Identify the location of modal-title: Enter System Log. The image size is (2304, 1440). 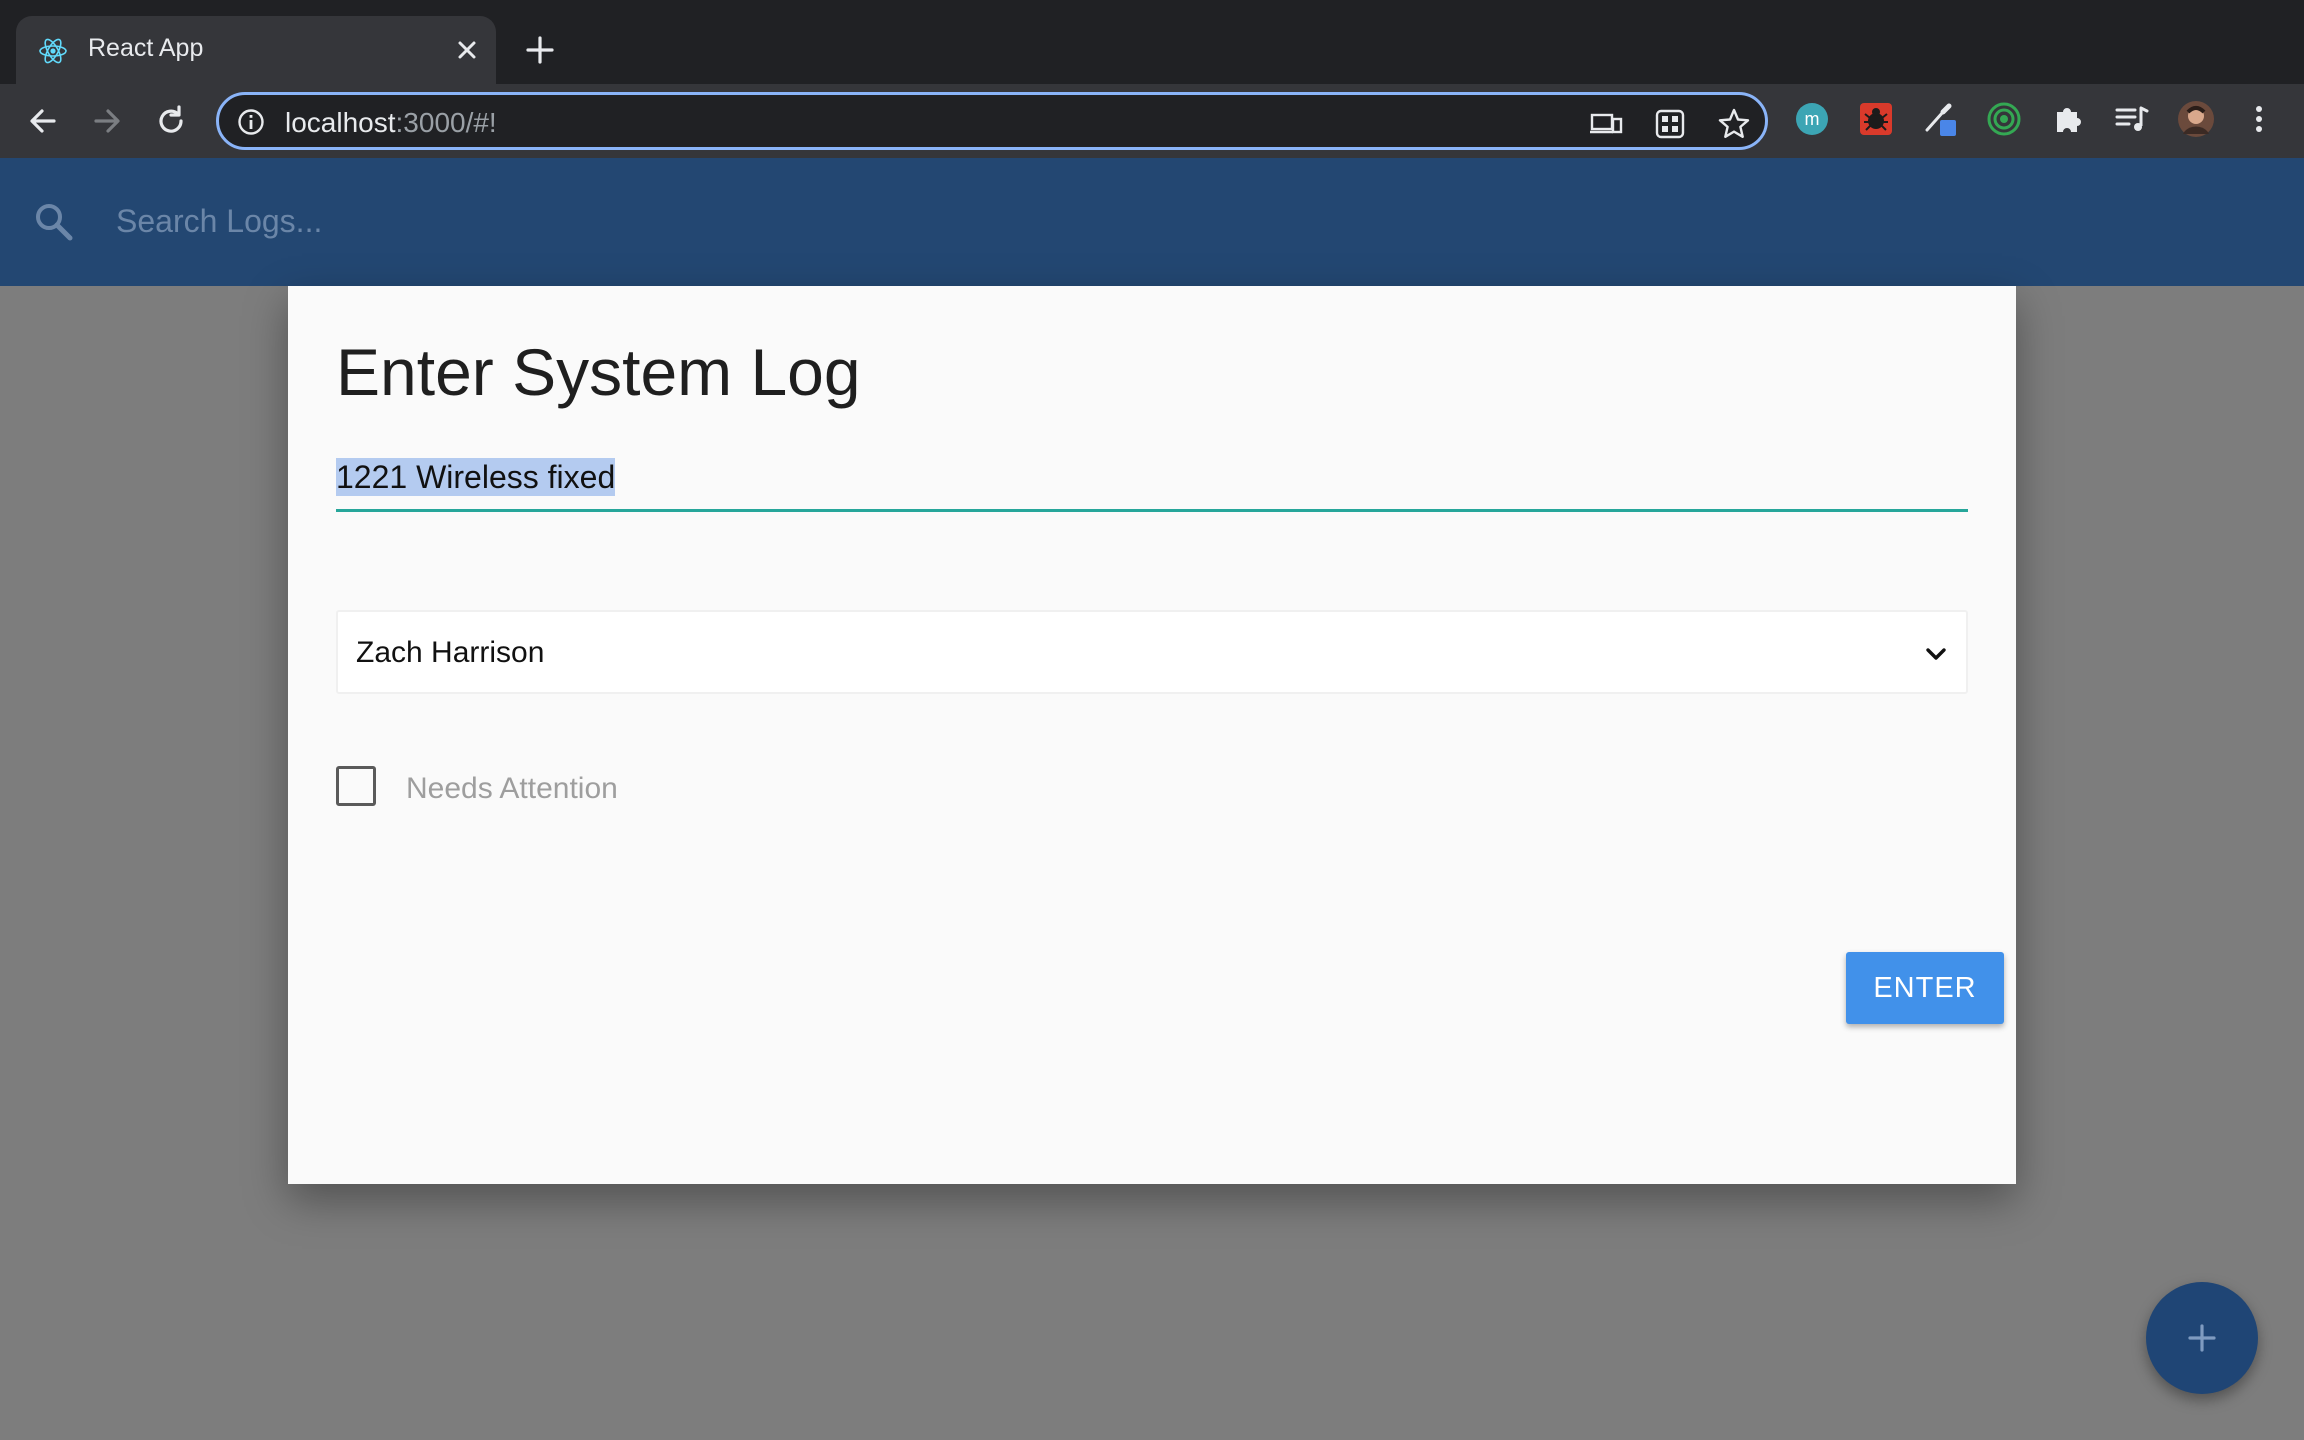
(598, 372).